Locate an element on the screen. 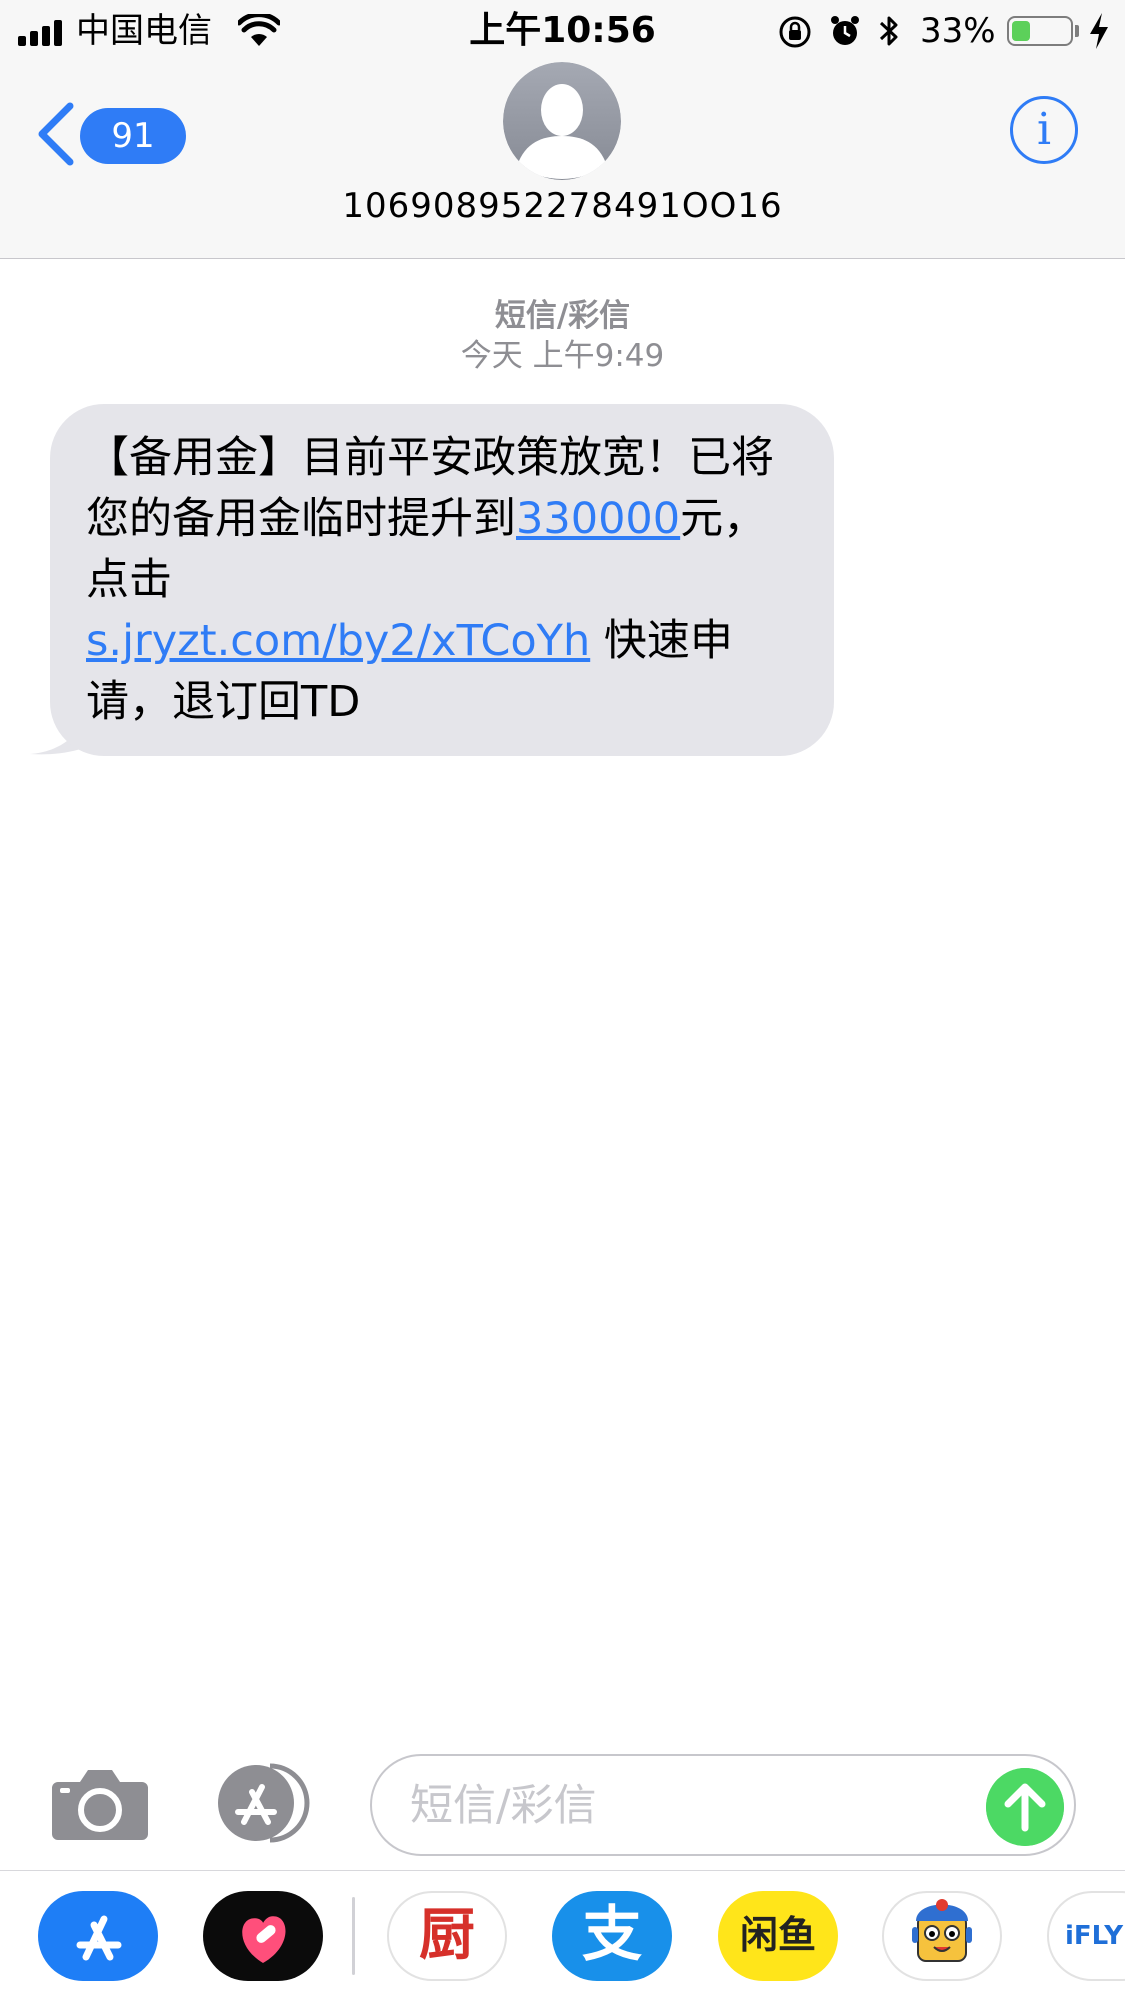  person-silhouette-icon is located at coordinates (562, 121).